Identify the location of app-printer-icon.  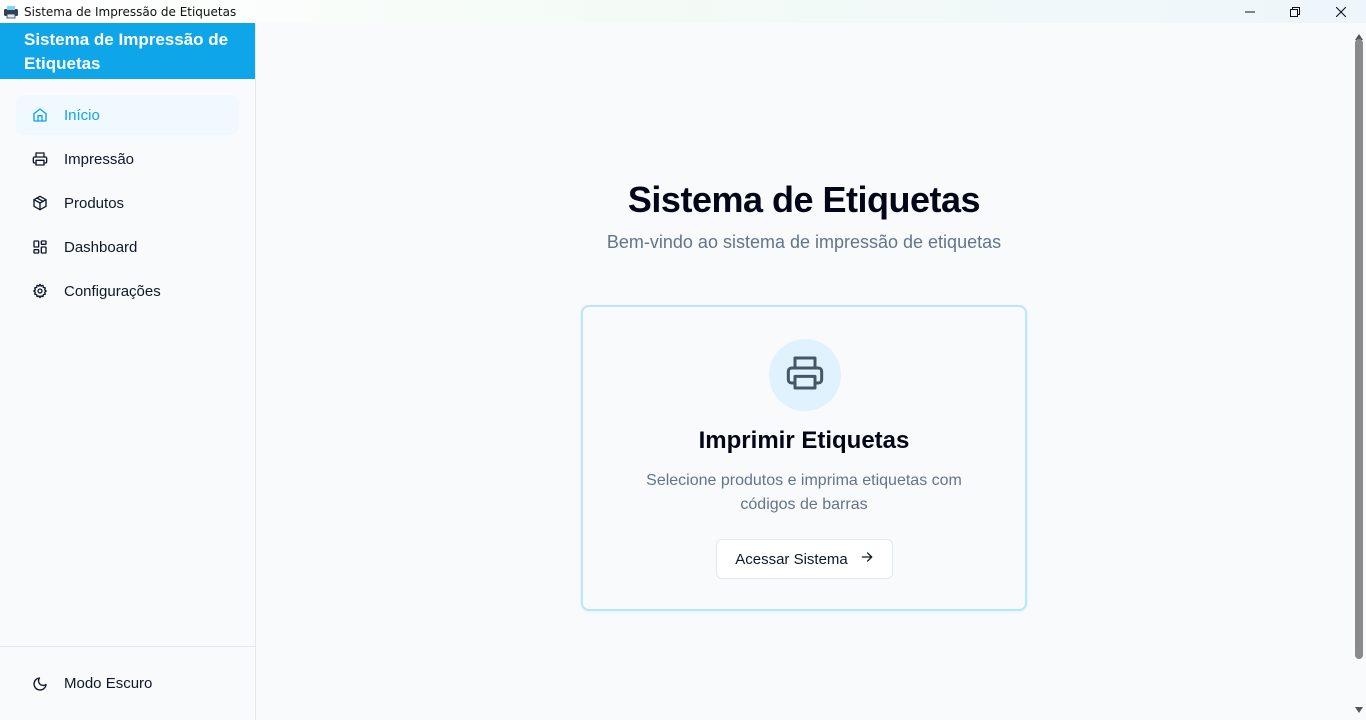
(11, 12).